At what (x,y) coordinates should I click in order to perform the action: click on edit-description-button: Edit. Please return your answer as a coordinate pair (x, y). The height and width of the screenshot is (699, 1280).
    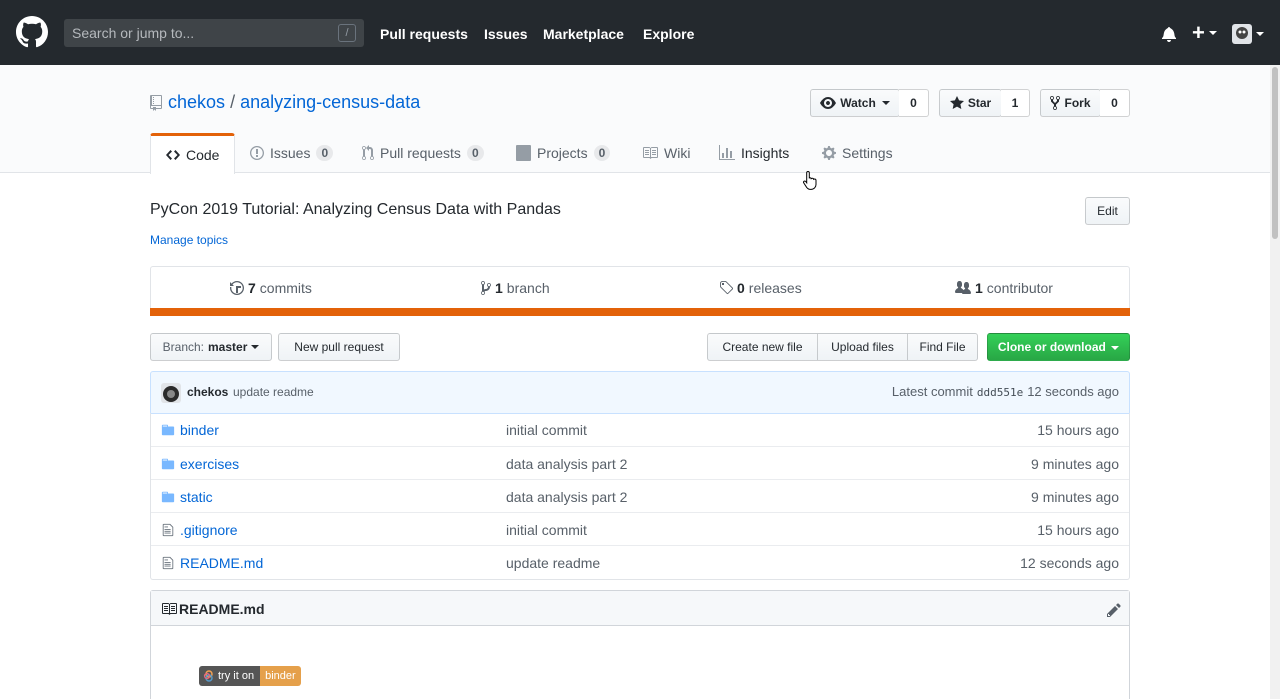
    Looking at the image, I should click on (1107, 211).